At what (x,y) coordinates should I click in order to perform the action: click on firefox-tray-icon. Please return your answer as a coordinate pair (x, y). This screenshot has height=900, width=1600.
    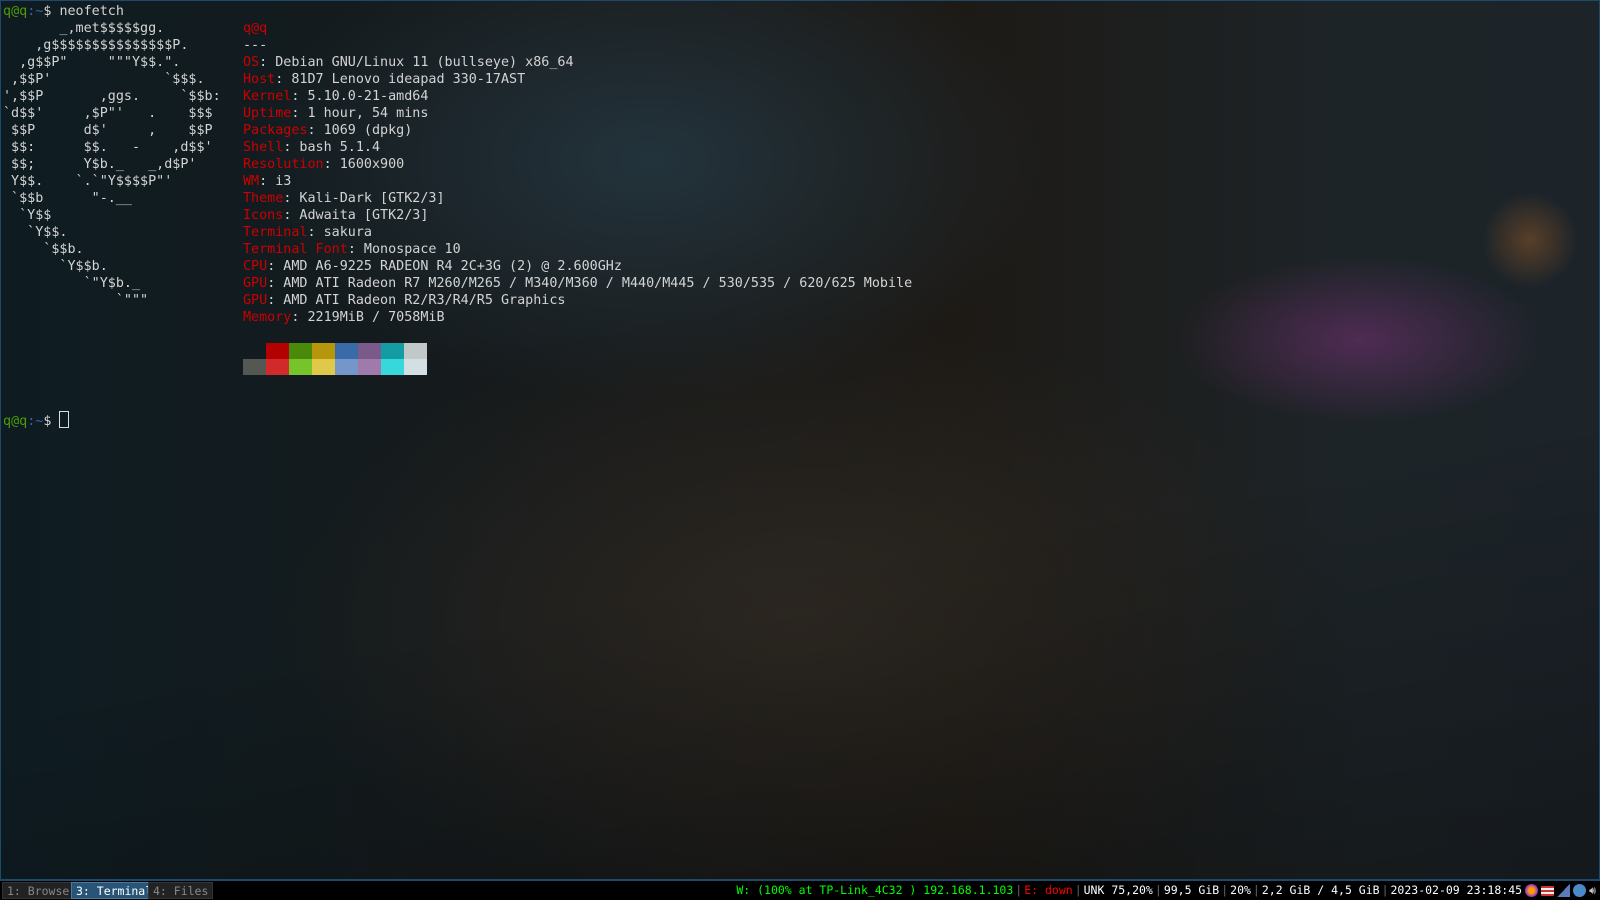
    Looking at the image, I should click on (1532, 890).